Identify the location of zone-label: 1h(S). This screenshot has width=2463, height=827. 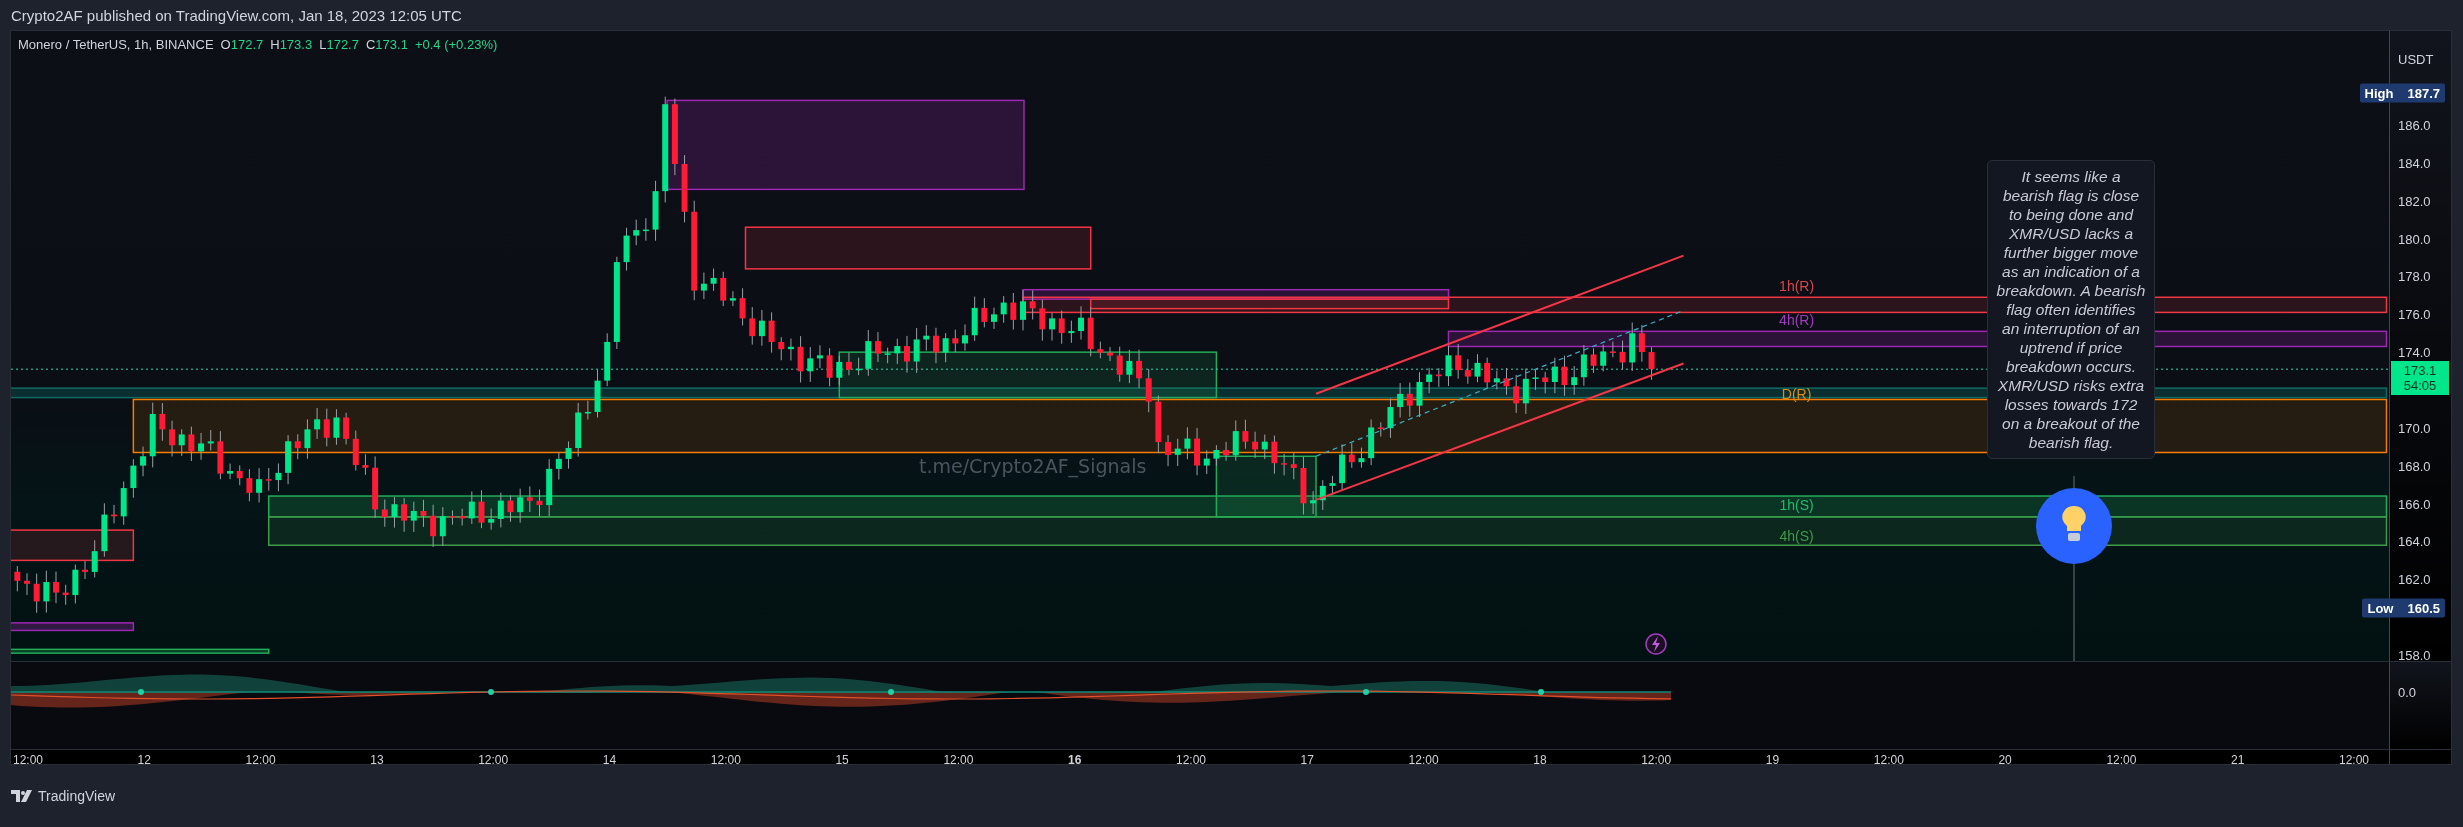
(1796, 505).